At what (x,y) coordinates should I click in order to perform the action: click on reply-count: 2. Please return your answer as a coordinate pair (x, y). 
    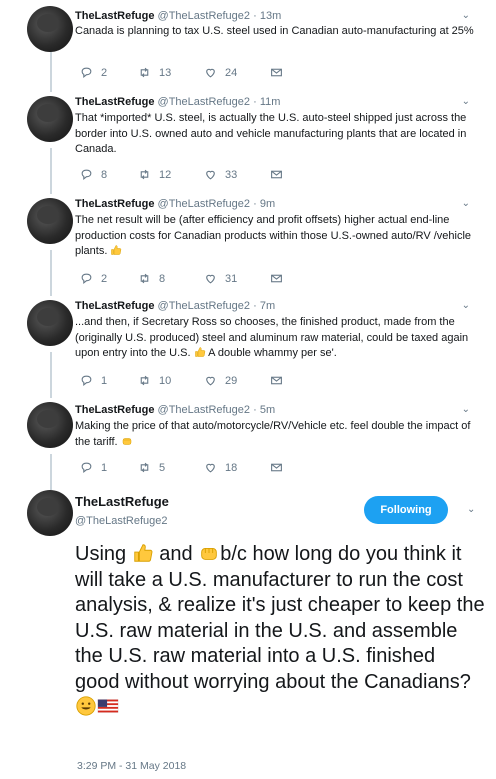
    Looking at the image, I should click on (104, 72).